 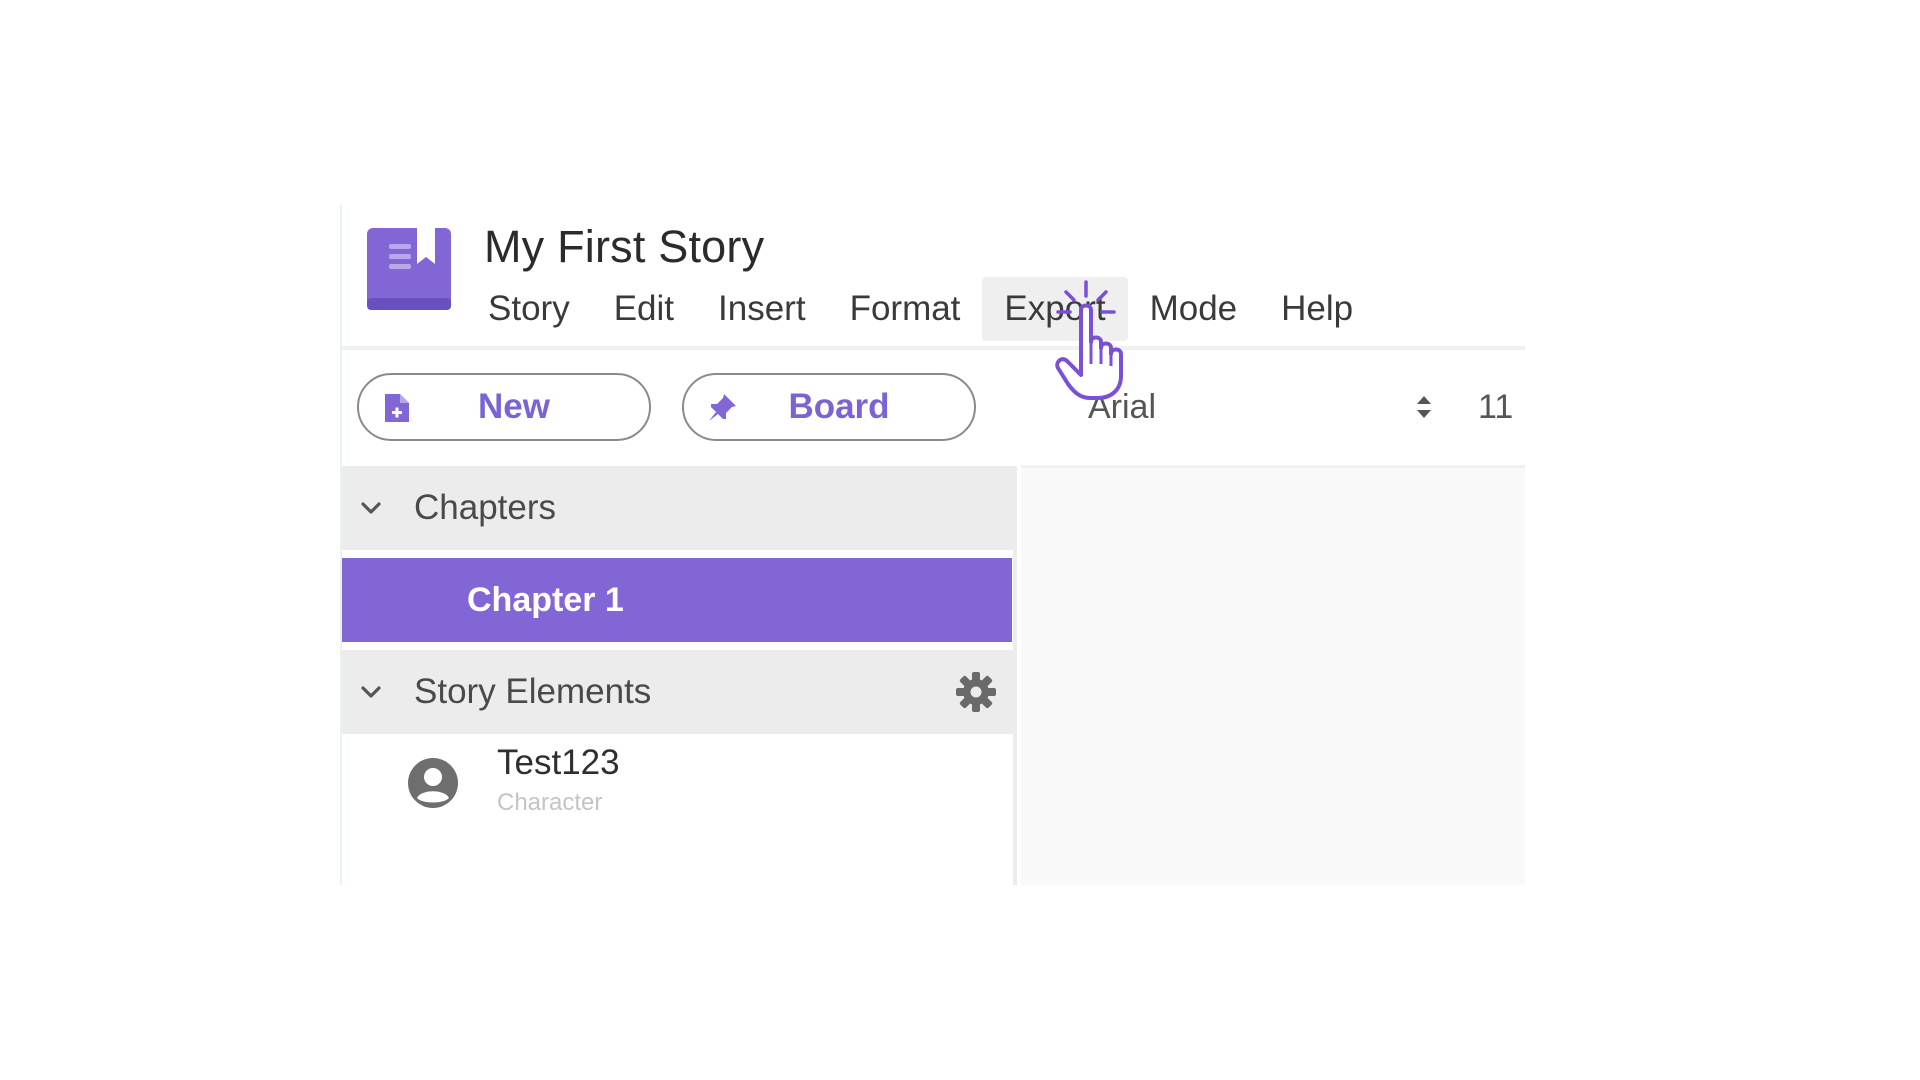 What do you see at coordinates (1194, 309) in the screenshot?
I see `menu-mode: Mode` at bounding box center [1194, 309].